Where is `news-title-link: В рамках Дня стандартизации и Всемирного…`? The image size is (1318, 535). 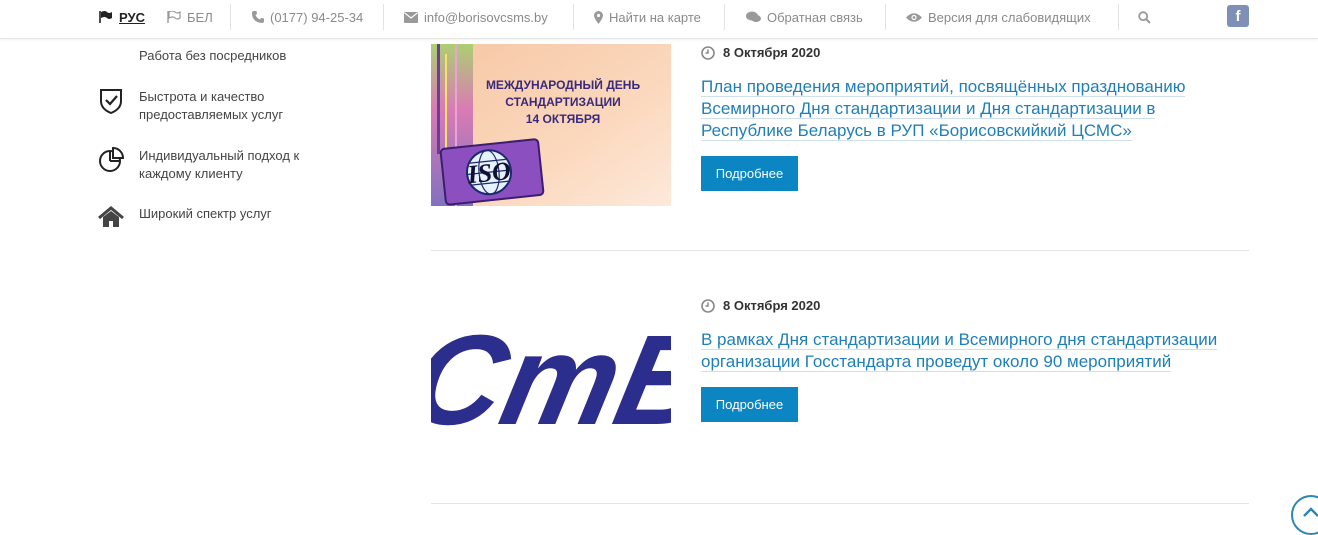 news-title-link: В рамках Дня стандартизации и Всемирного… is located at coordinates (971, 351).